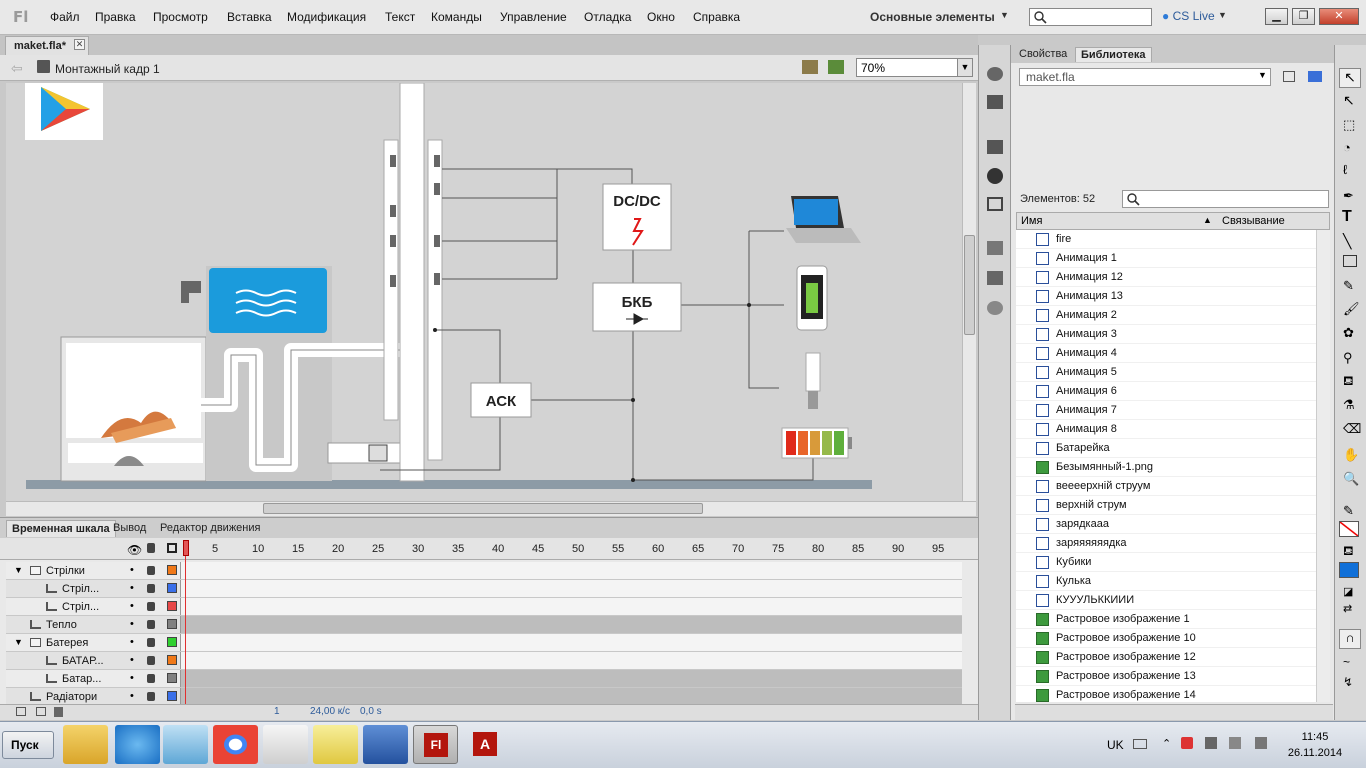  What do you see at coordinates (65, 571) in the screenshot?
I see `layer-name: Стрілки` at bounding box center [65, 571].